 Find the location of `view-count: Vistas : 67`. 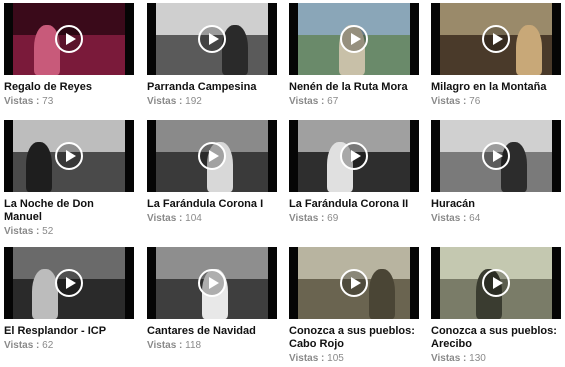

view-count: Vistas : 67 is located at coordinates (354, 102).